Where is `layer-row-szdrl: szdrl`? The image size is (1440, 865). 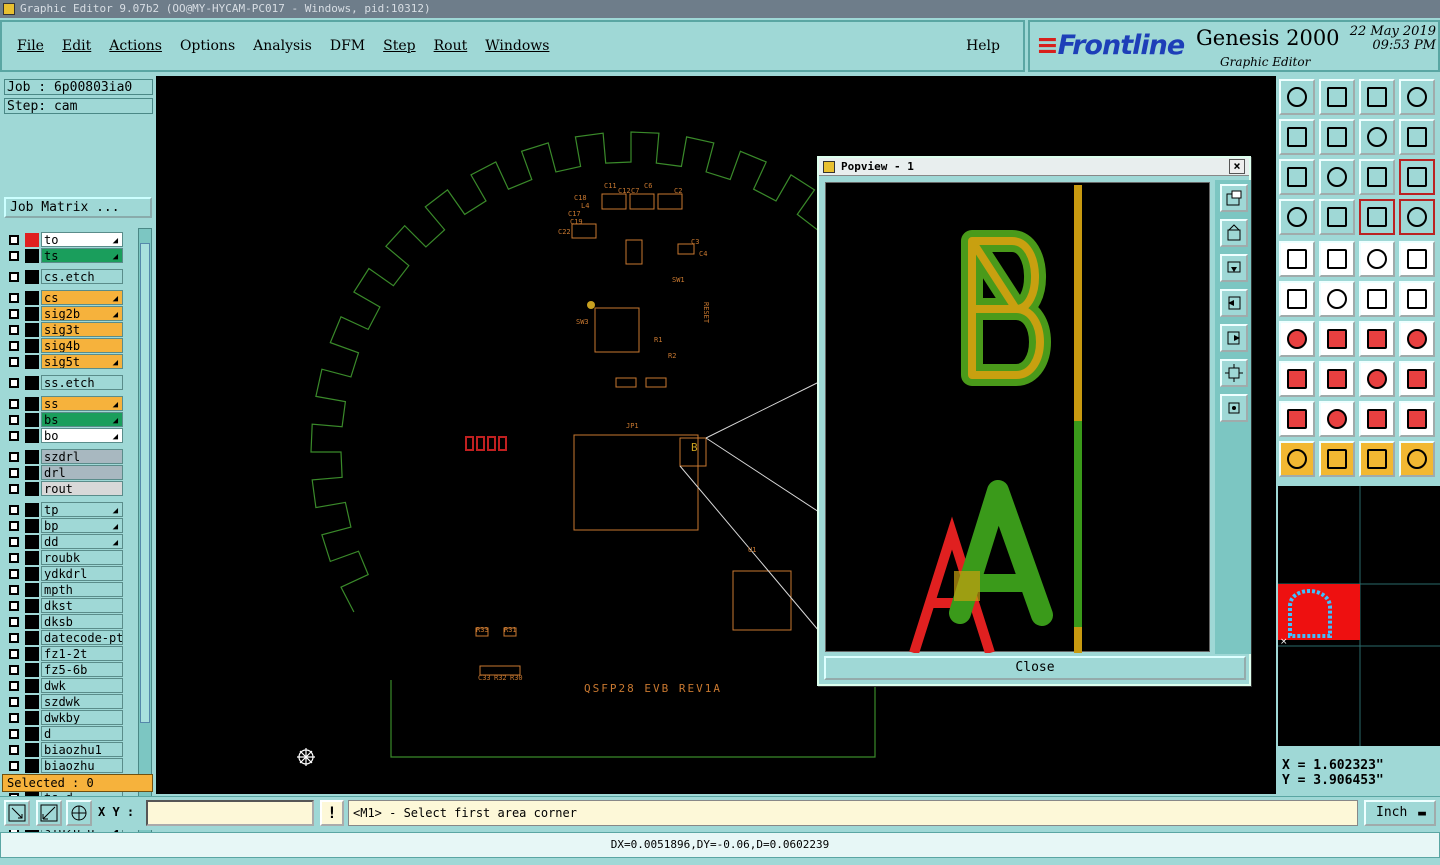 layer-row-szdrl: szdrl is located at coordinates (64, 457).